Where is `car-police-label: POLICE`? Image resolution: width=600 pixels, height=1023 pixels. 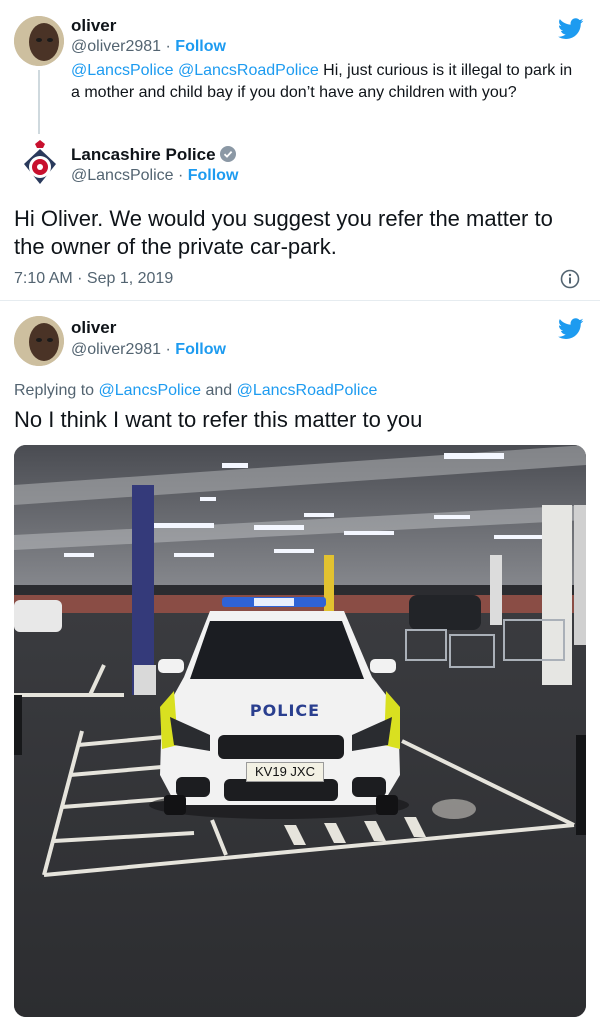 car-police-label: POLICE is located at coordinates (285, 710).